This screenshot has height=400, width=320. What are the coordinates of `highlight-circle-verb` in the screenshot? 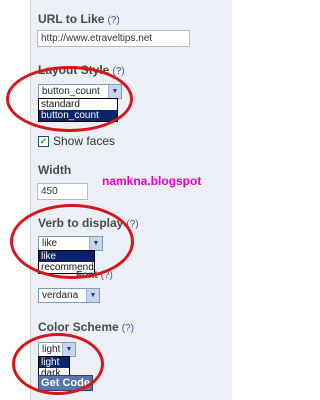 It's located at (72, 241).